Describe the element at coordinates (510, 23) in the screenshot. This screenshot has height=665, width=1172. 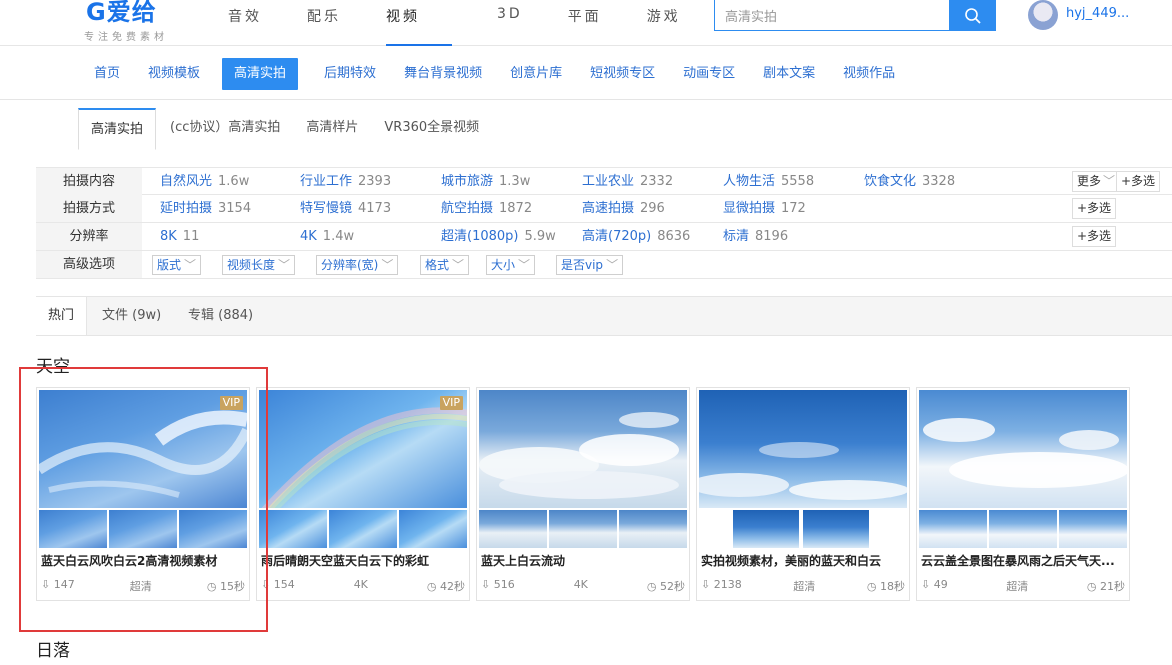
I see `nav-3d: 3D` at that location.